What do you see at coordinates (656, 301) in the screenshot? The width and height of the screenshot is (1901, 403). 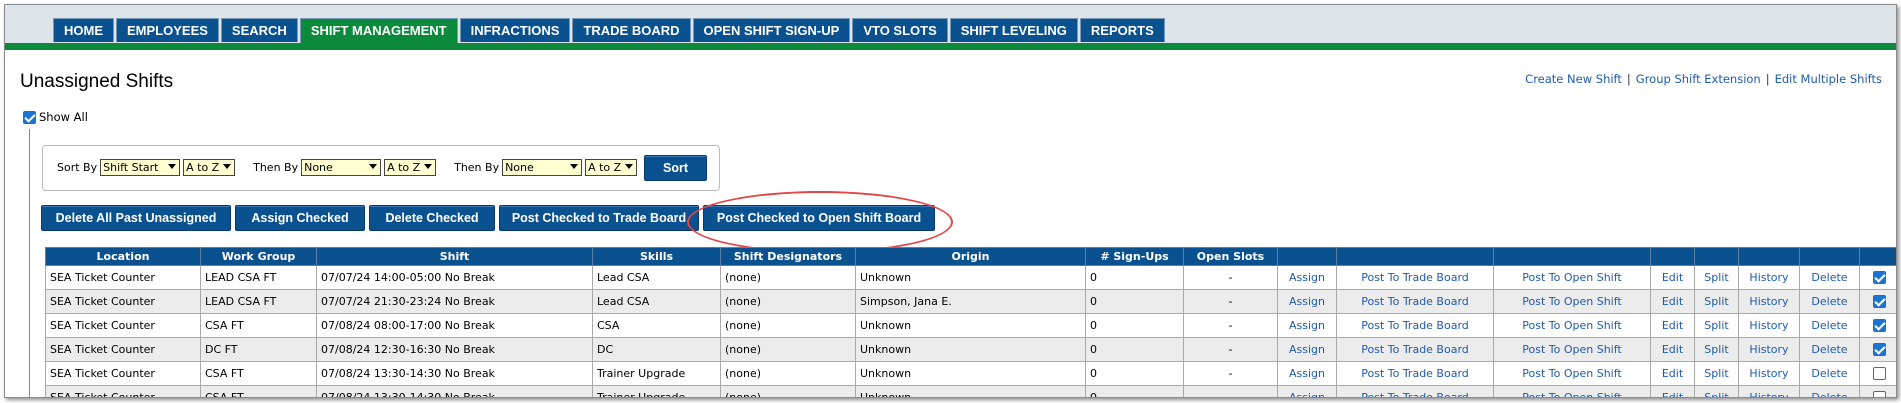 I see `cell-skills: Lead CSA` at bounding box center [656, 301].